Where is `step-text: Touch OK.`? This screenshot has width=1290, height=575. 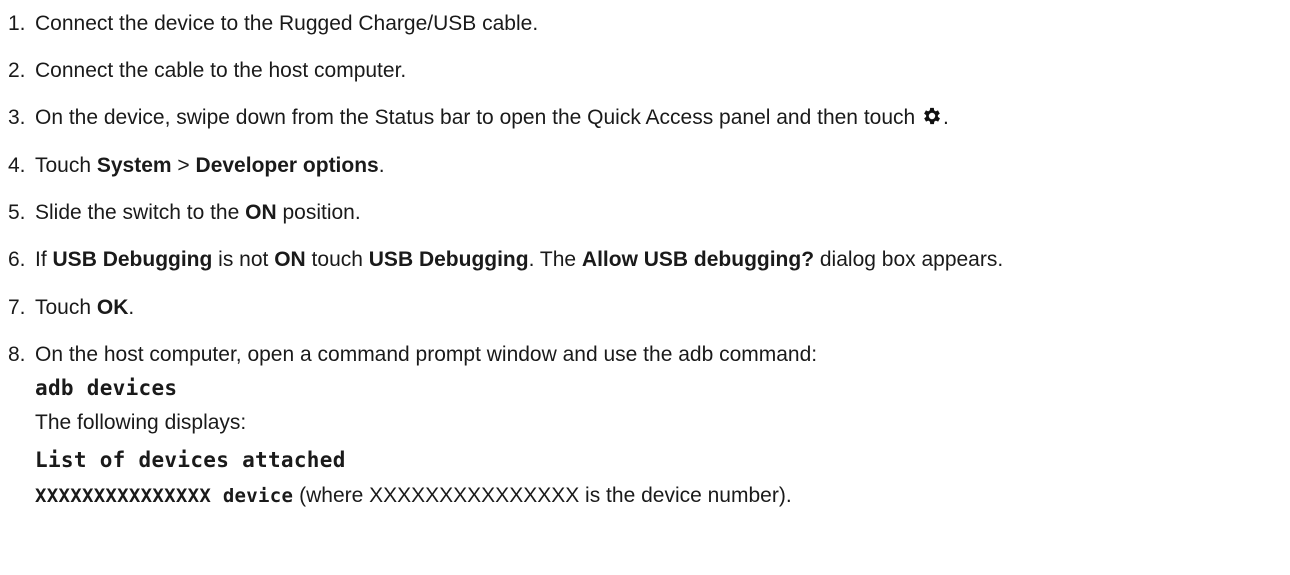 step-text: Touch OK. is located at coordinates (84, 308).